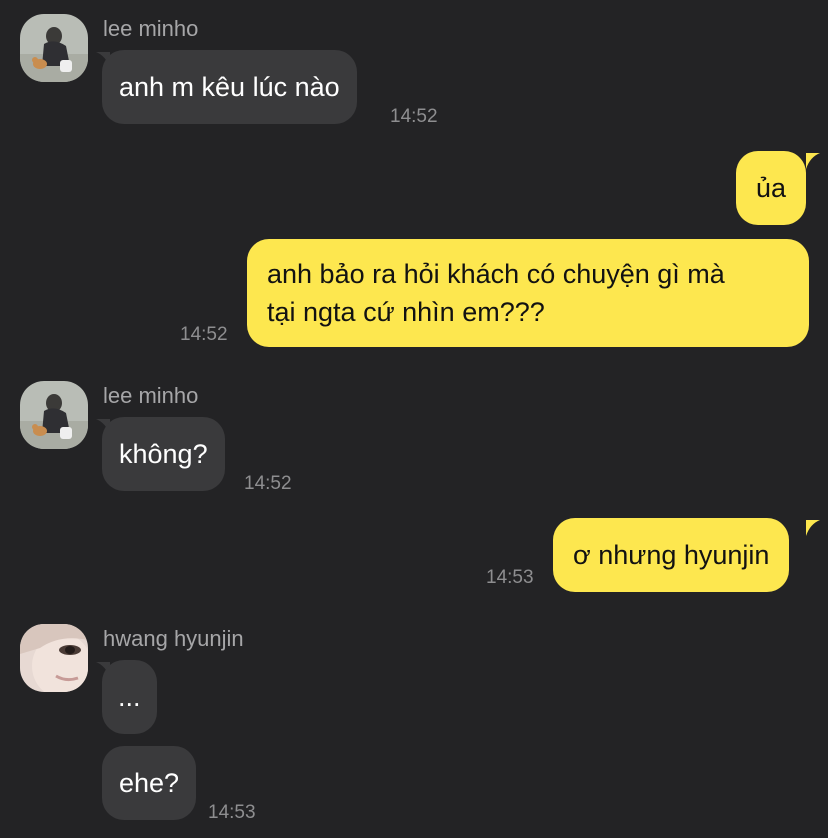 This screenshot has width=828, height=838. I want to click on message-text: ủa, so click(771, 188).